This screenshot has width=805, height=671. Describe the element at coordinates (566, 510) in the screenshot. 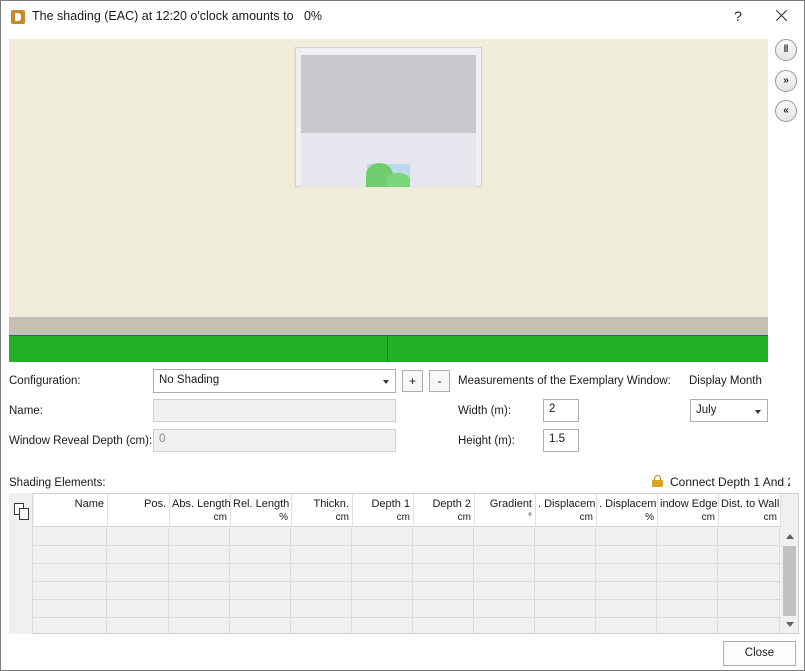

I see `column-header: . Displacem. cm` at that location.